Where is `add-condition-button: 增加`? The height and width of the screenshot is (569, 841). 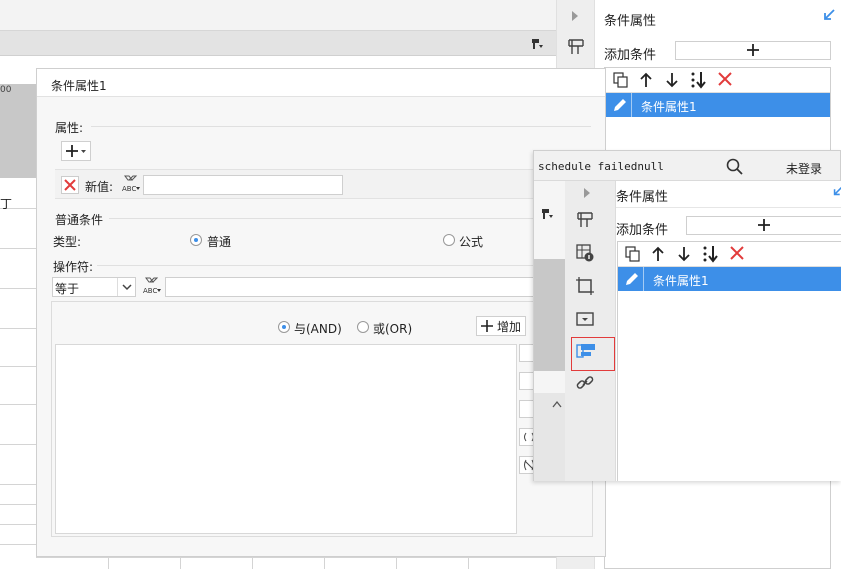 add-condition-button: 增加 is located at coordinates (501, 326).